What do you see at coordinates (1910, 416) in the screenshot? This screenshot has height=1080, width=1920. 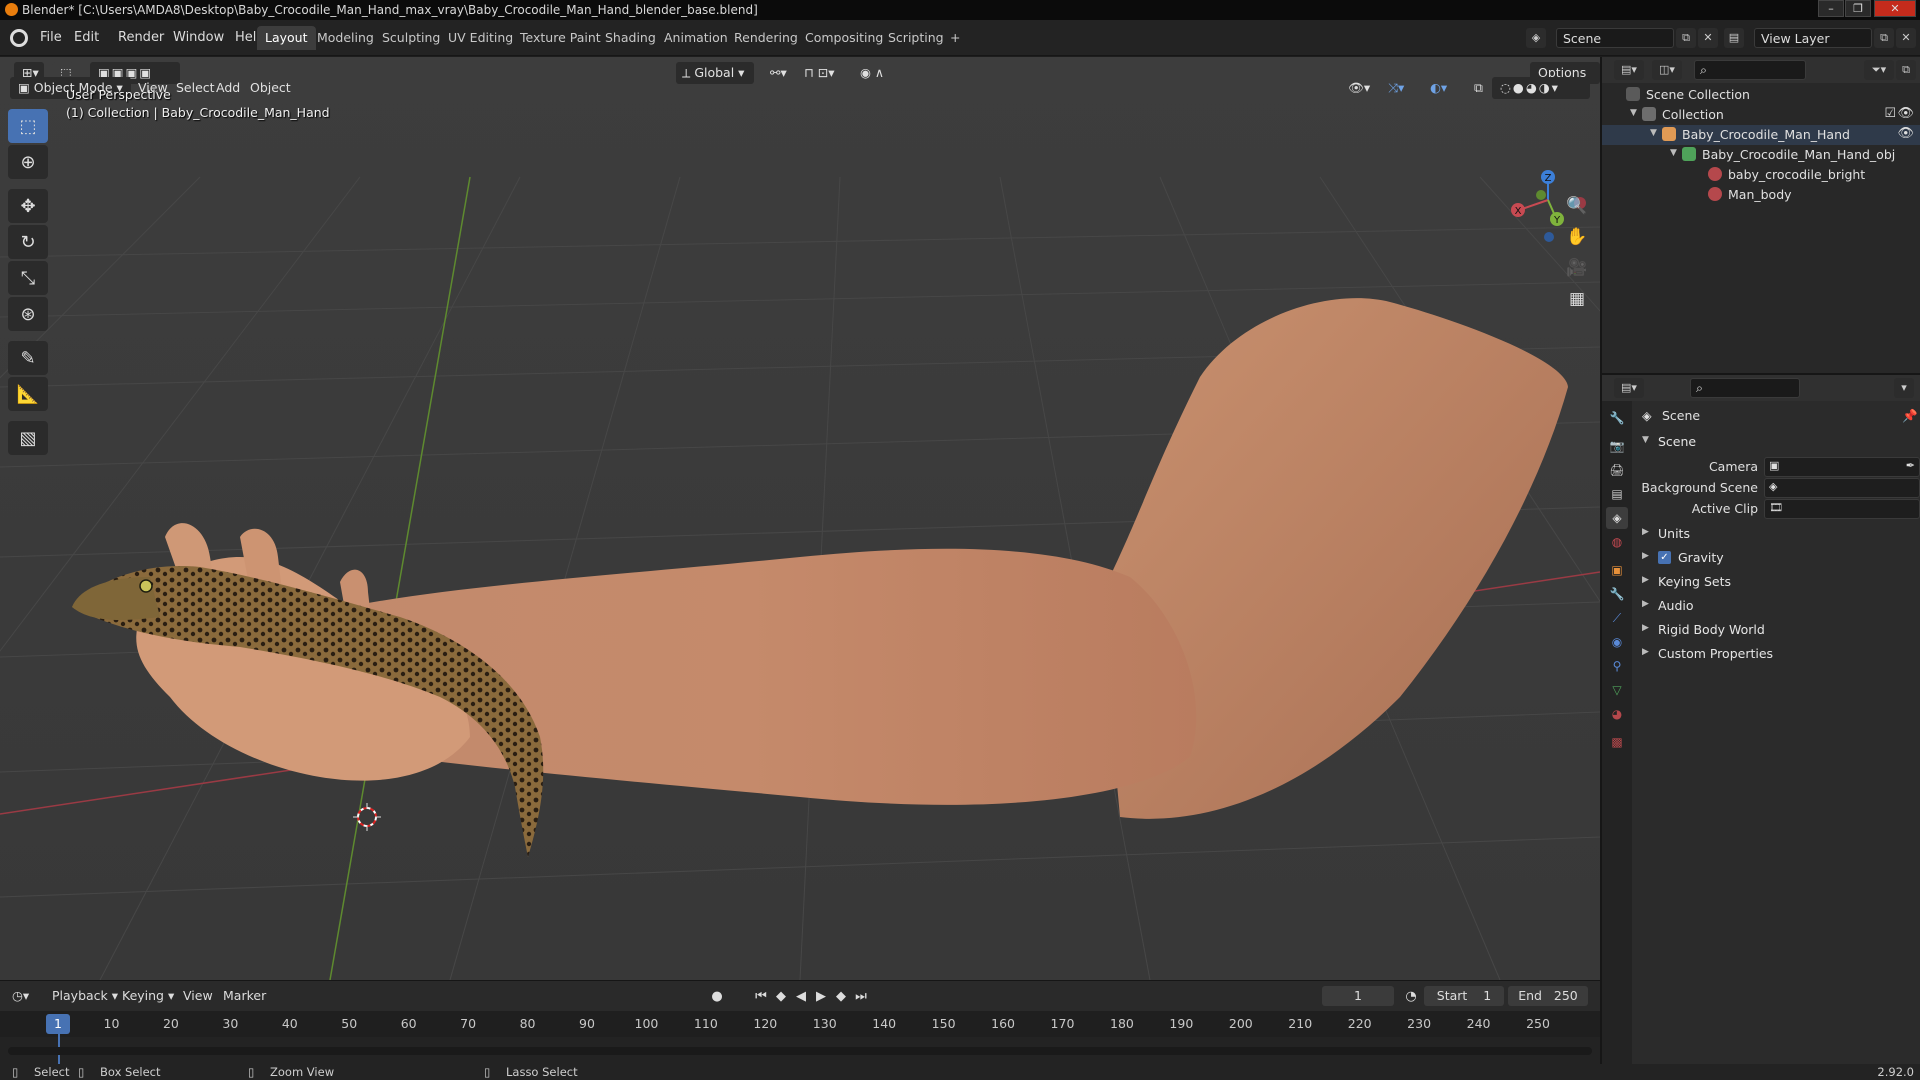 I see `pin-icon: 📌` at bounding box center [1910, 416].